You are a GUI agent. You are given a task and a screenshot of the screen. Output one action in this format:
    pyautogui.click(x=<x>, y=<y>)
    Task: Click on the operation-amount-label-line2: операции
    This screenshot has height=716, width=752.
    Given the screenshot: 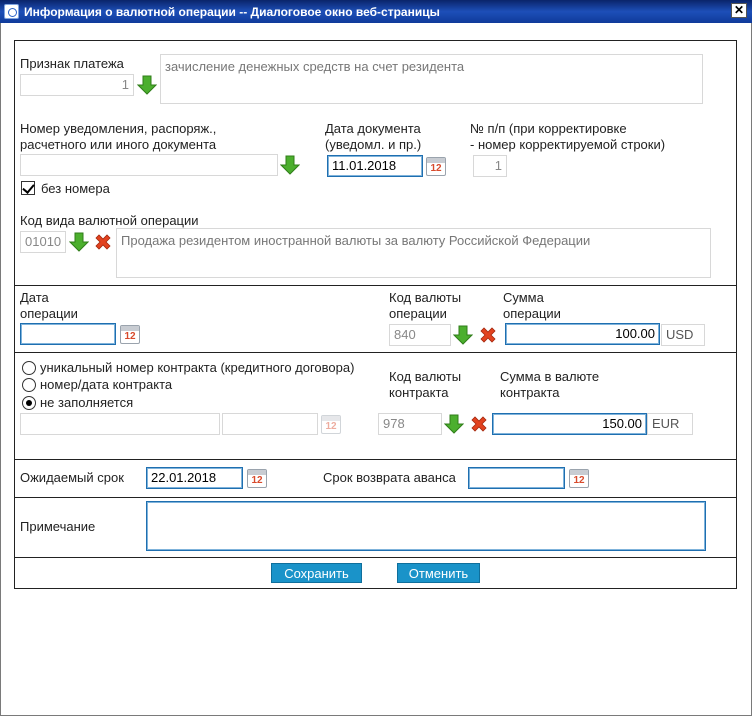 What is the action you would take?
    pyautogui.click(x=532, y=313)
    